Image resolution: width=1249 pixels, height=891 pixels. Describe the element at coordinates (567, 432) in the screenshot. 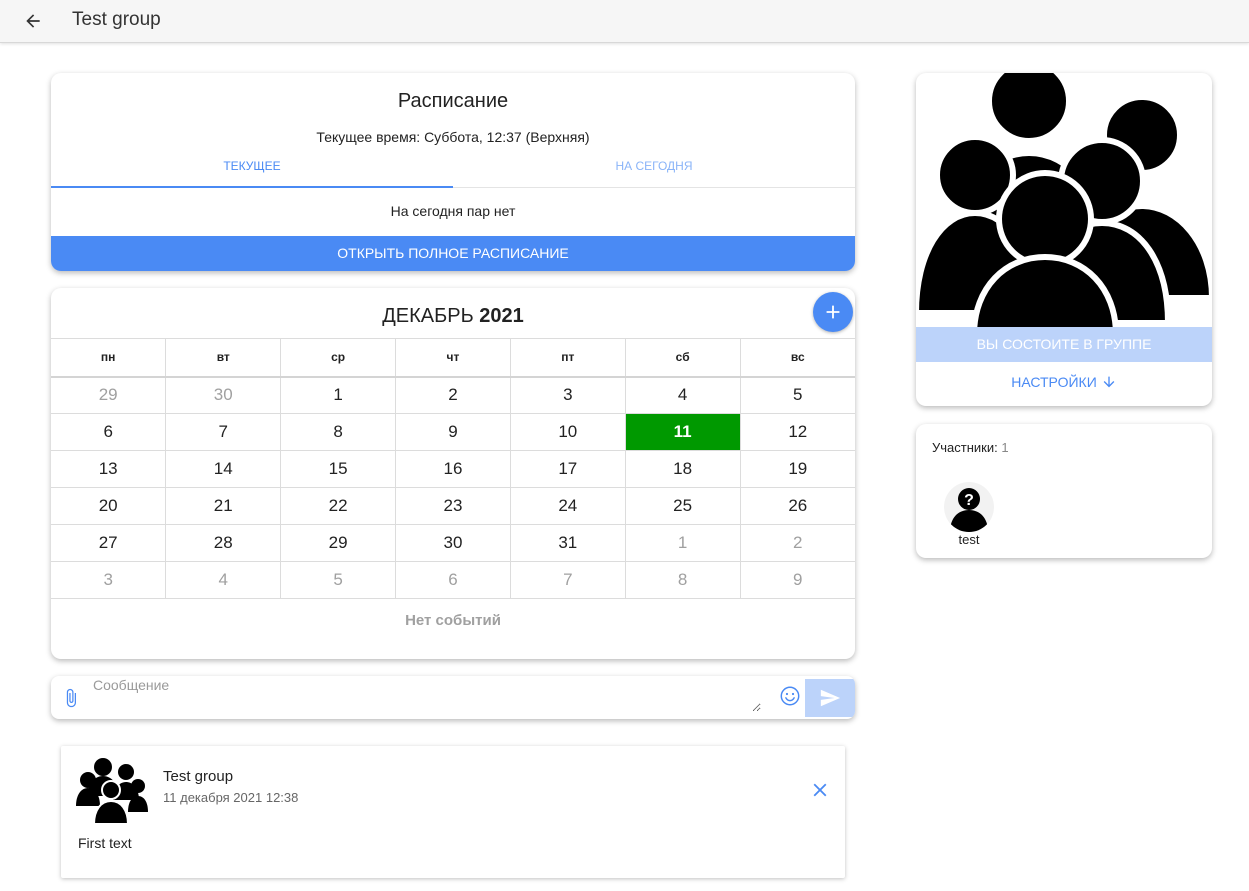

I see `calendar-day: 10` at that location.